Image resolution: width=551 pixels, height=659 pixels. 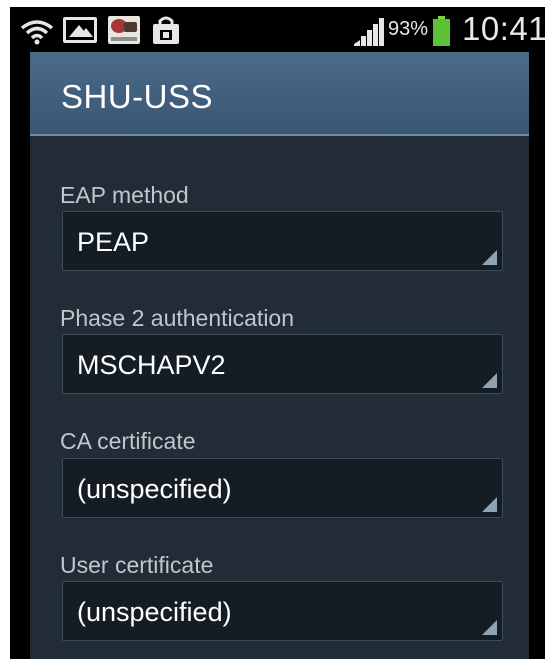 I want to click on battery-icon, so click(x=441, y=31).